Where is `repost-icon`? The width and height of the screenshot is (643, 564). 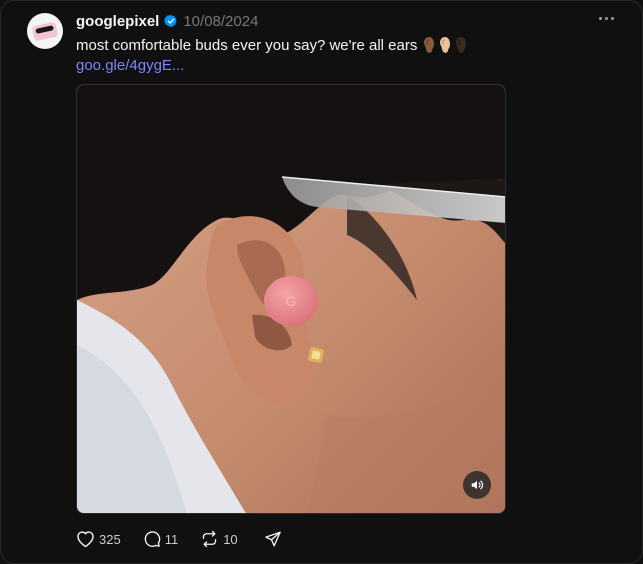 repost-icon is located at coordinates (210, 539).